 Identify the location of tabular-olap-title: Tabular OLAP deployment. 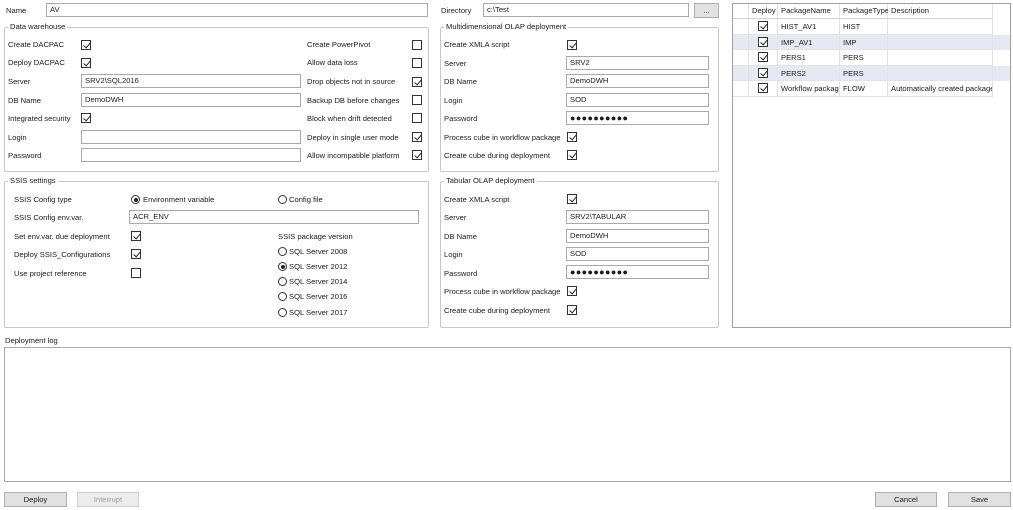
(490, 181).